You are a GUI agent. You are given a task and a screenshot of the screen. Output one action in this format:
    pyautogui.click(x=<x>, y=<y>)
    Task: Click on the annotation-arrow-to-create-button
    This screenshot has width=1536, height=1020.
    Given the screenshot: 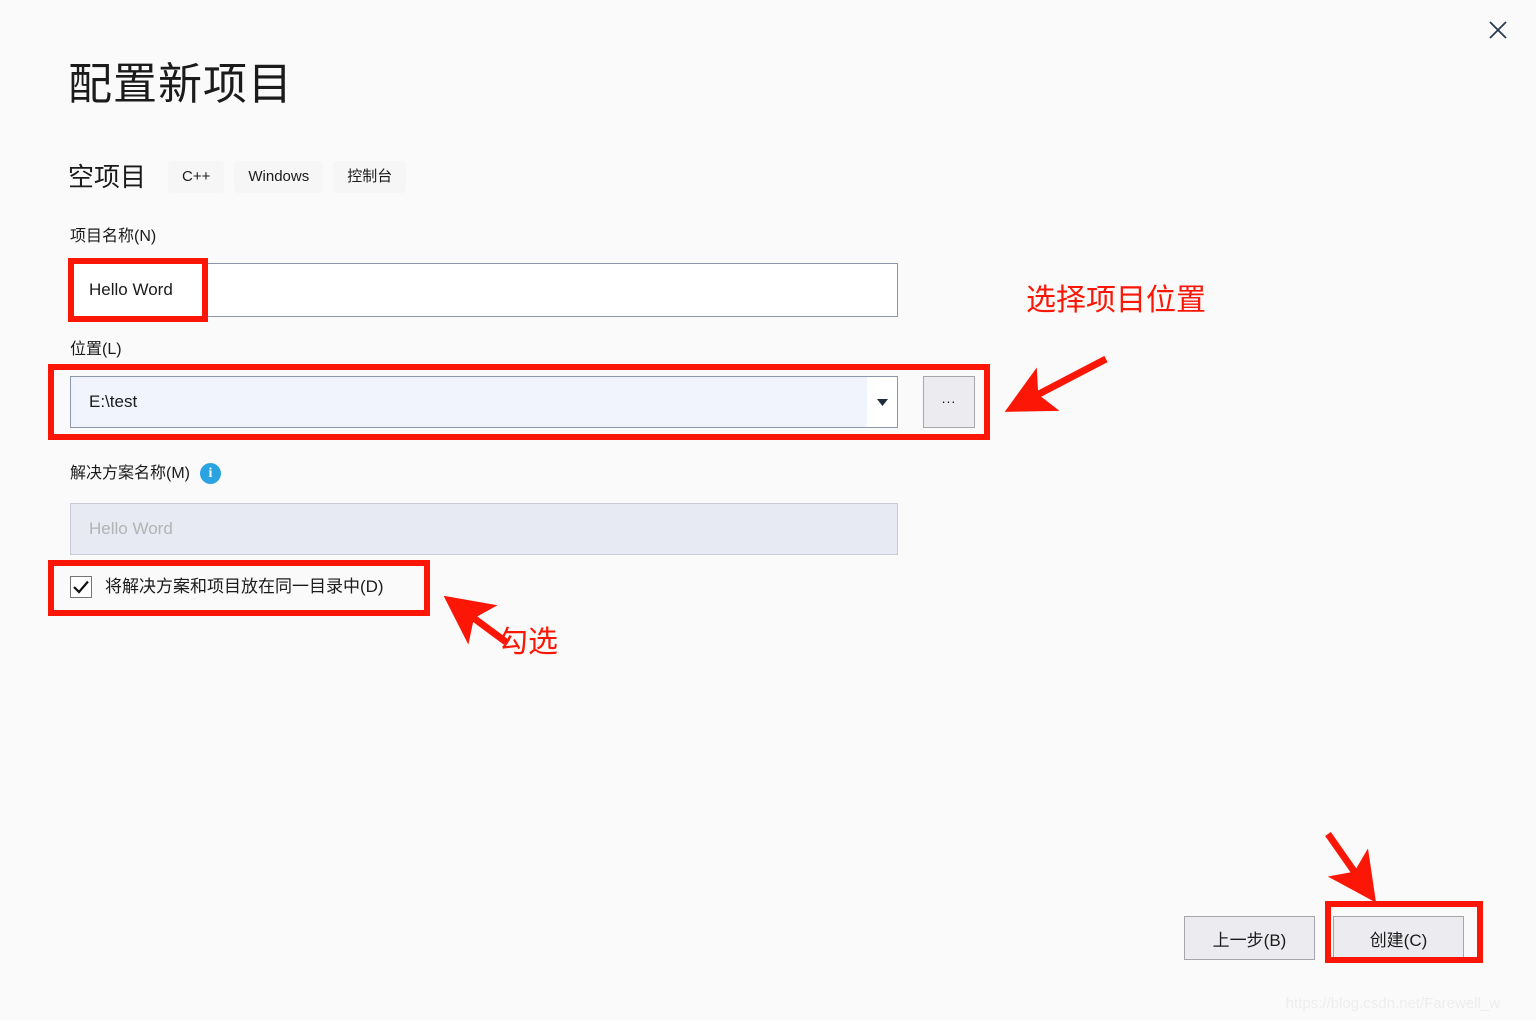 What is the action you would take?
    pyautogui.click(x=1351, y=867)
    